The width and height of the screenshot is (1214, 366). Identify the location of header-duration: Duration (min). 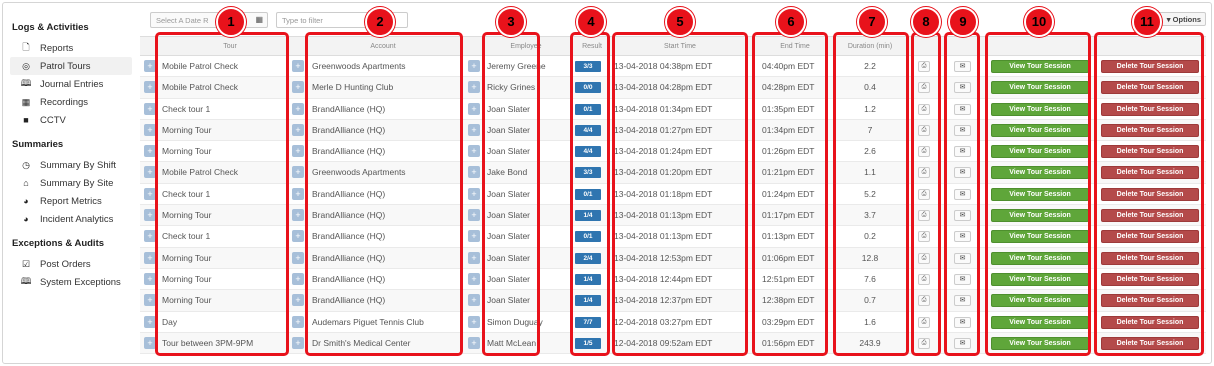
(870, 47).